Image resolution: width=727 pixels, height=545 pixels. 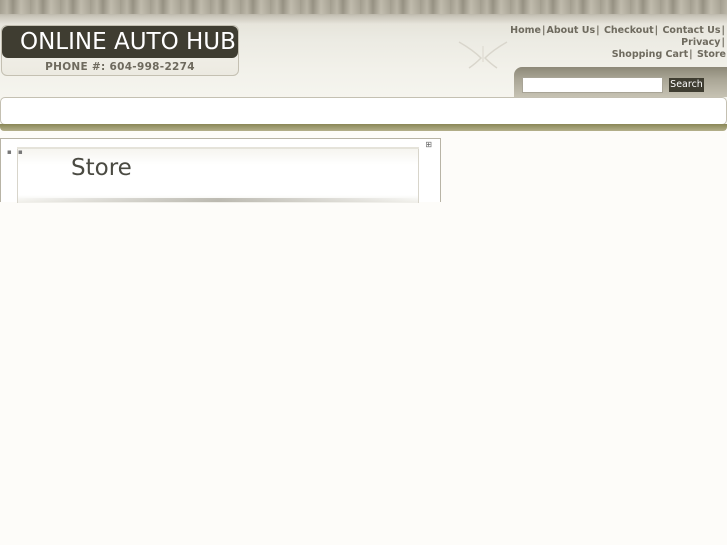 What do you see at coordinates (711, 54) in the screenshot?
I see `nav-store: Store` at bounding box center [711, 54].